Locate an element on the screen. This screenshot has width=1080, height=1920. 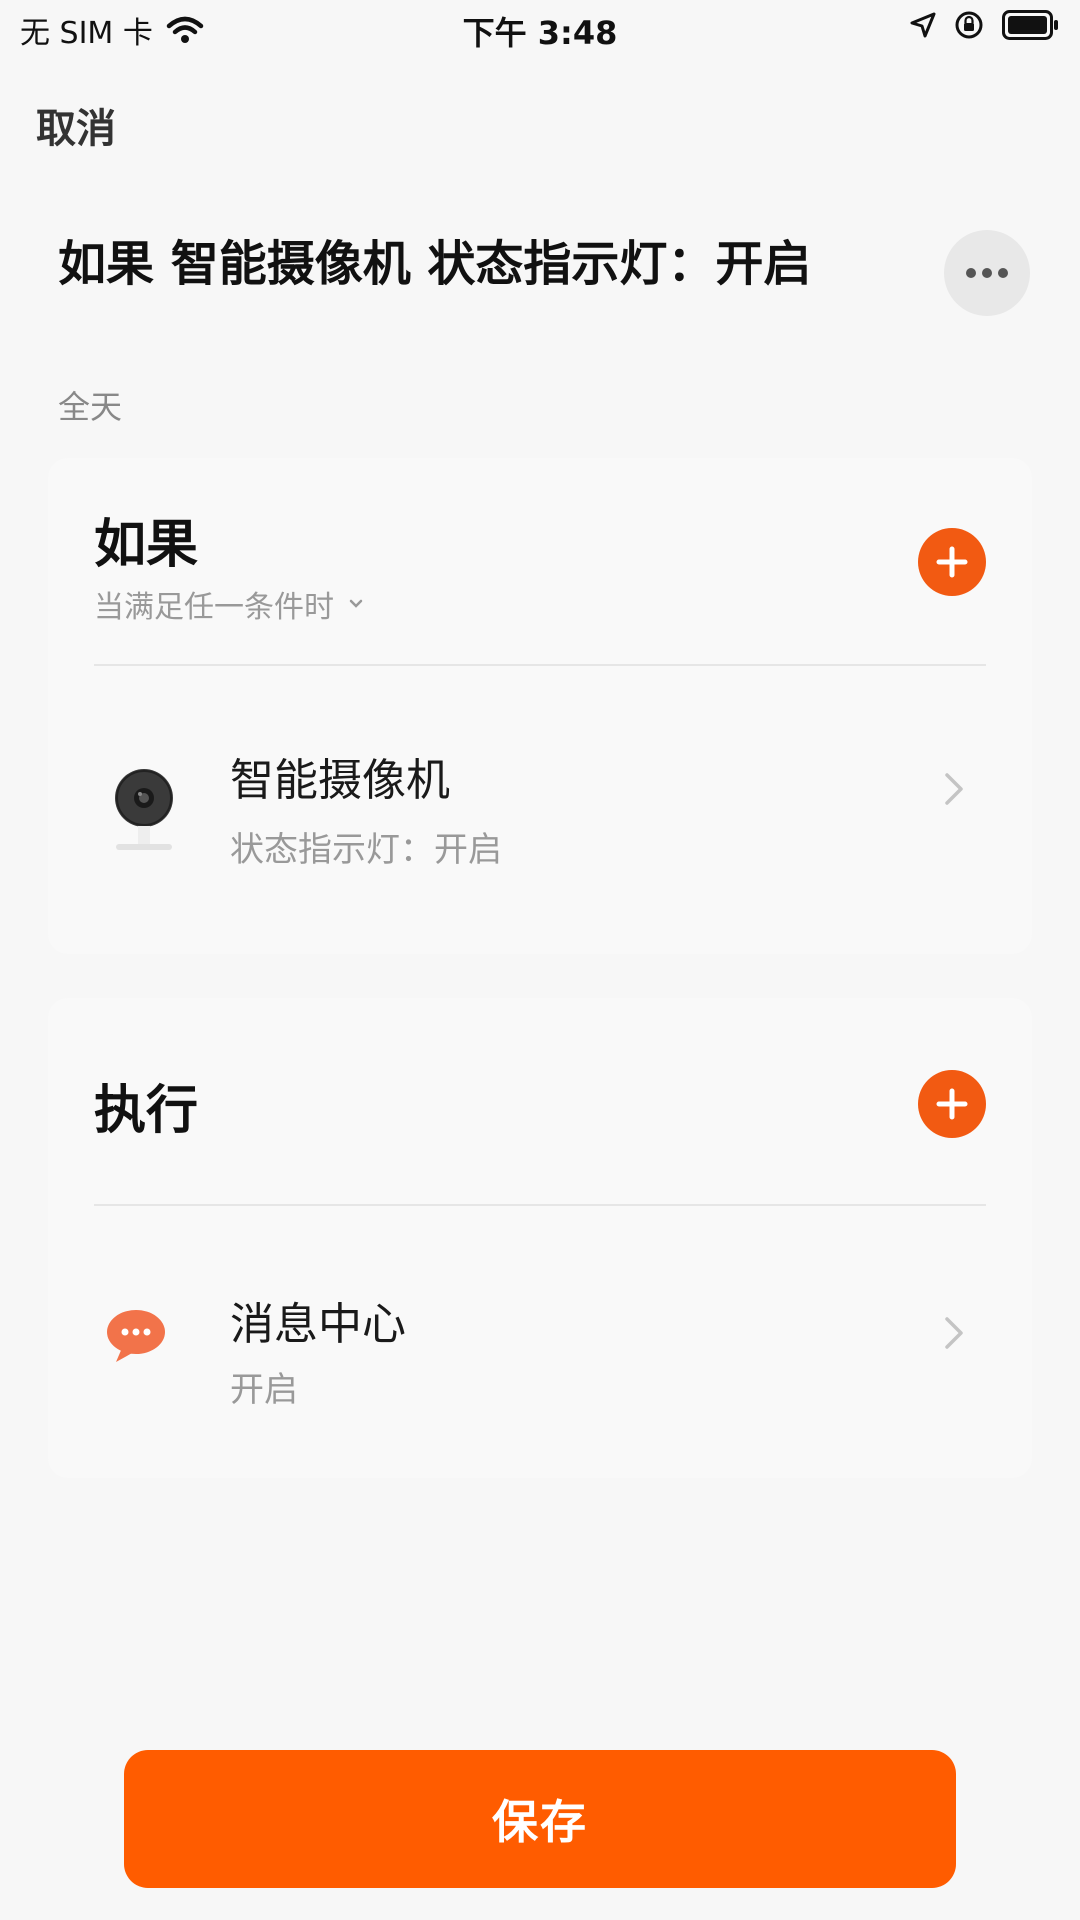
add-condition-button is located at coordinates (952, 562).